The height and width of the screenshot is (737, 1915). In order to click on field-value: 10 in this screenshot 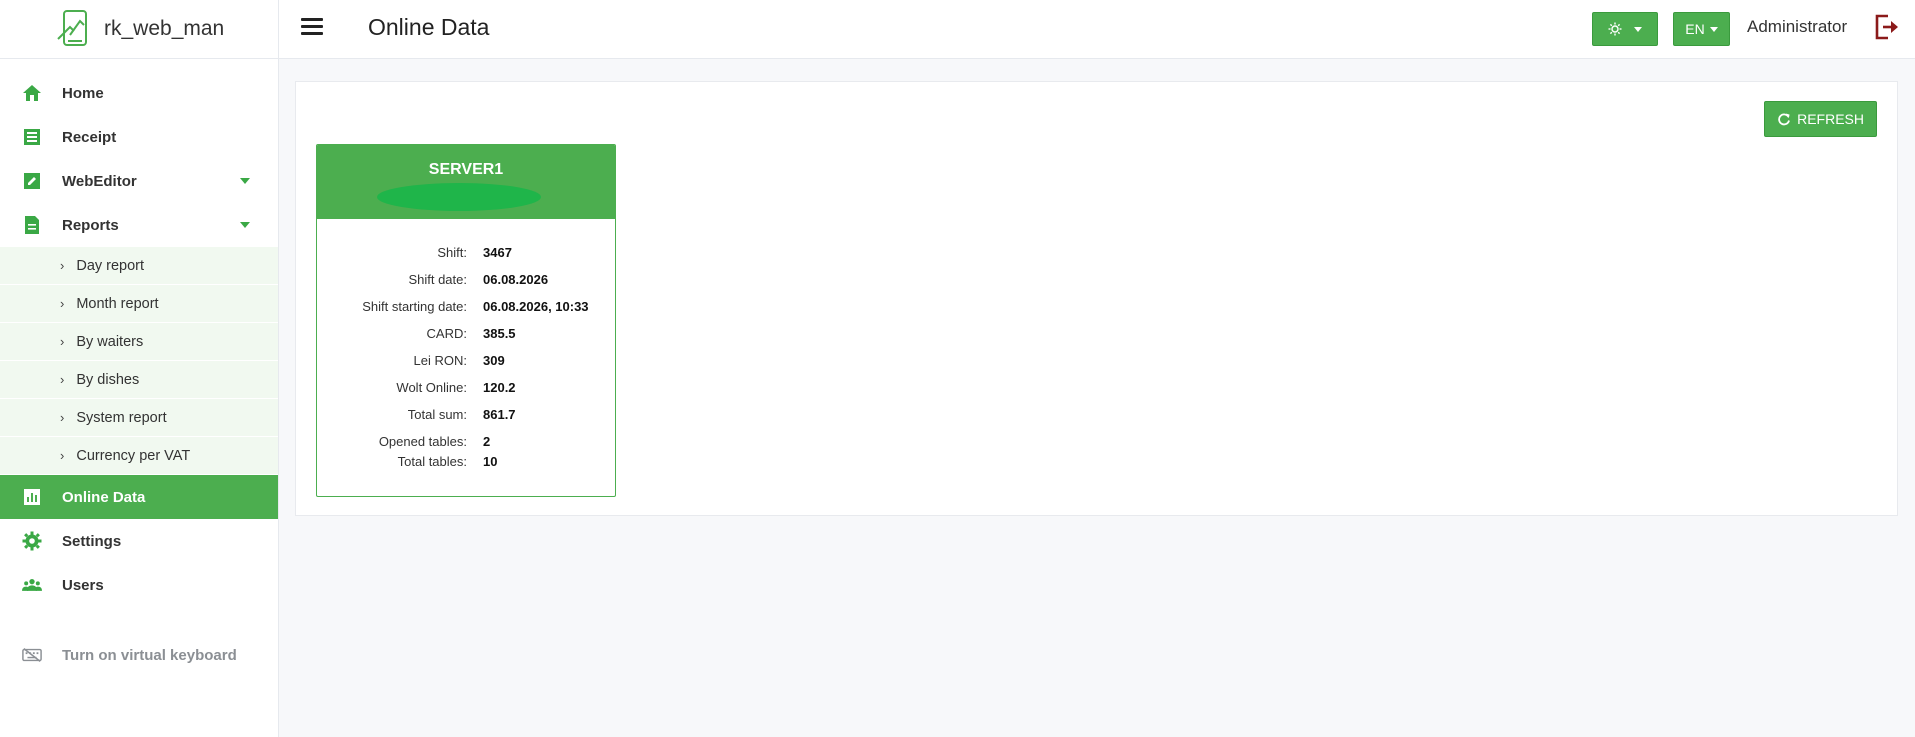, I will do `click(490, 461)`.